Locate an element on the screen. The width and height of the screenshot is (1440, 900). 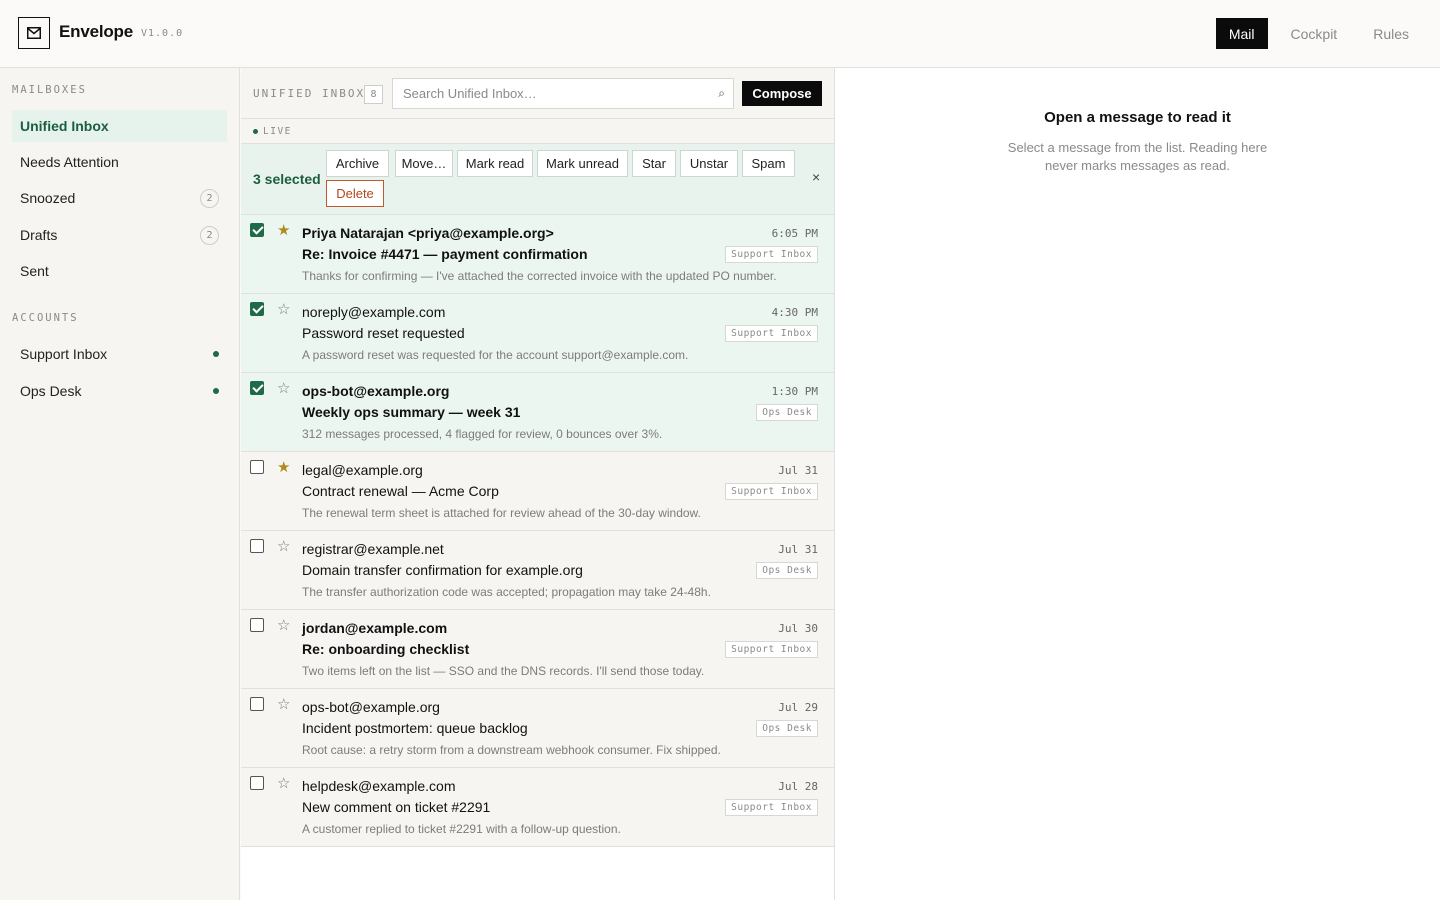
sidebar-item-label: Support Inbox is located at coordinates (64, 354).